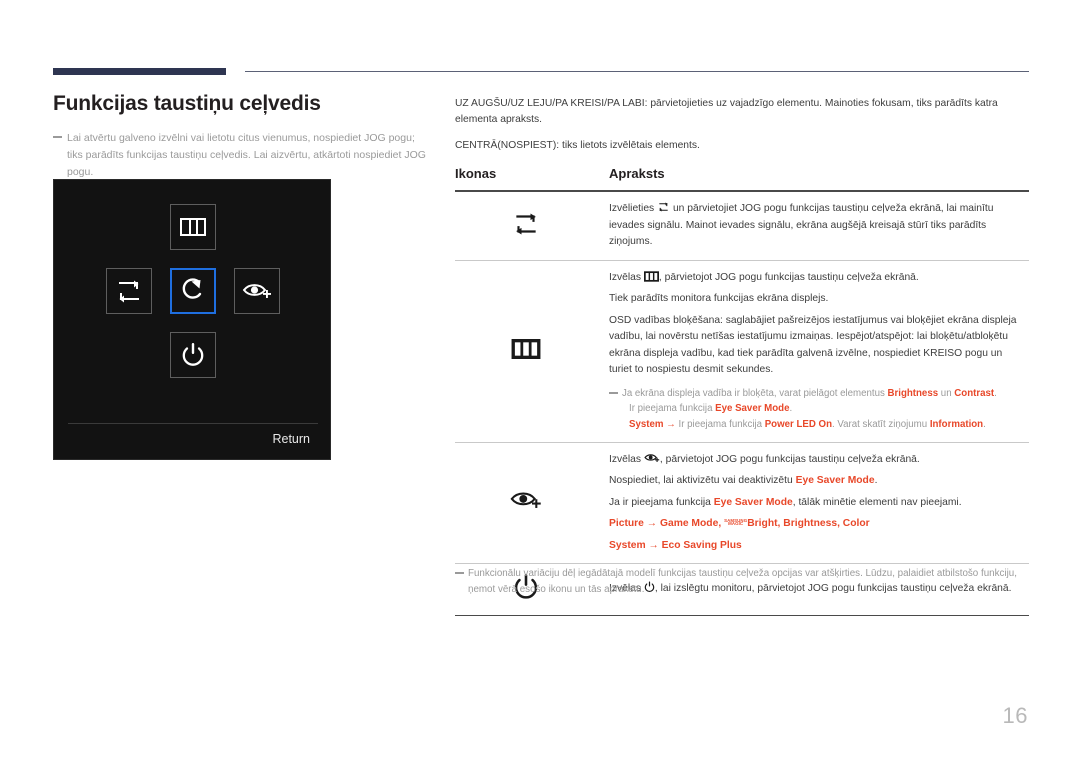 This screenshot has height=763, width=1080. Describe the element at coordinates (193, 423) in the screenshot. I see `osd-divider` at that location.